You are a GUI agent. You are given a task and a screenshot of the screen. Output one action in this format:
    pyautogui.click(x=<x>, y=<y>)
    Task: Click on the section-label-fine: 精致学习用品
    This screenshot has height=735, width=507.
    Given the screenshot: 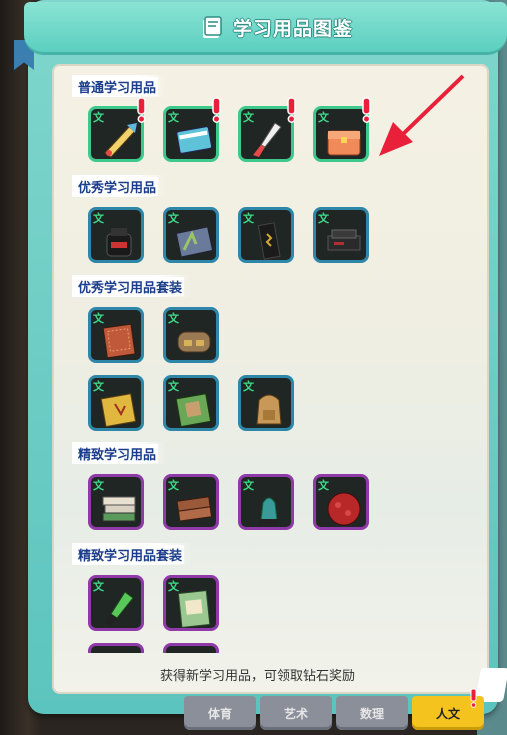 What is the action you would take?
    pyautogui.click(x=119, y=453)
    